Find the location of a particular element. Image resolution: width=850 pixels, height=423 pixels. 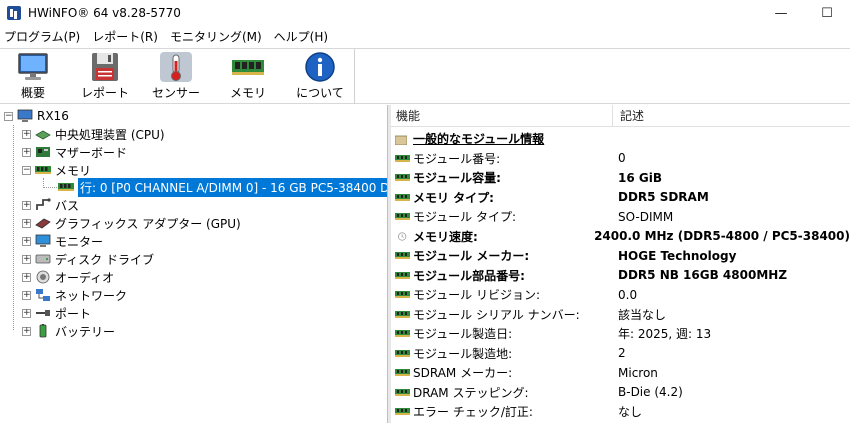

tree-item-disk: + ディスク ドライブ is located at coordinates (88, 259).